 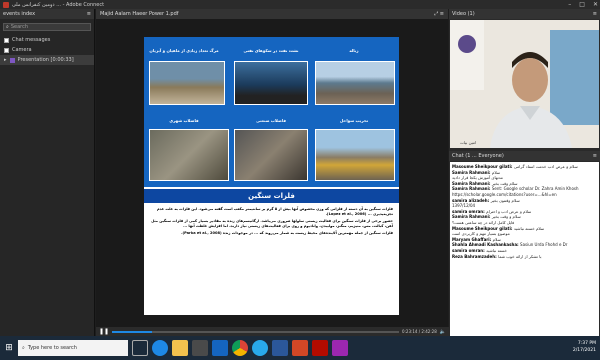 What do you see at coordinates (354, 120) in the screenshot?
I see `photo-caption: تخریب سواحل` at bounding box center [354, 120].